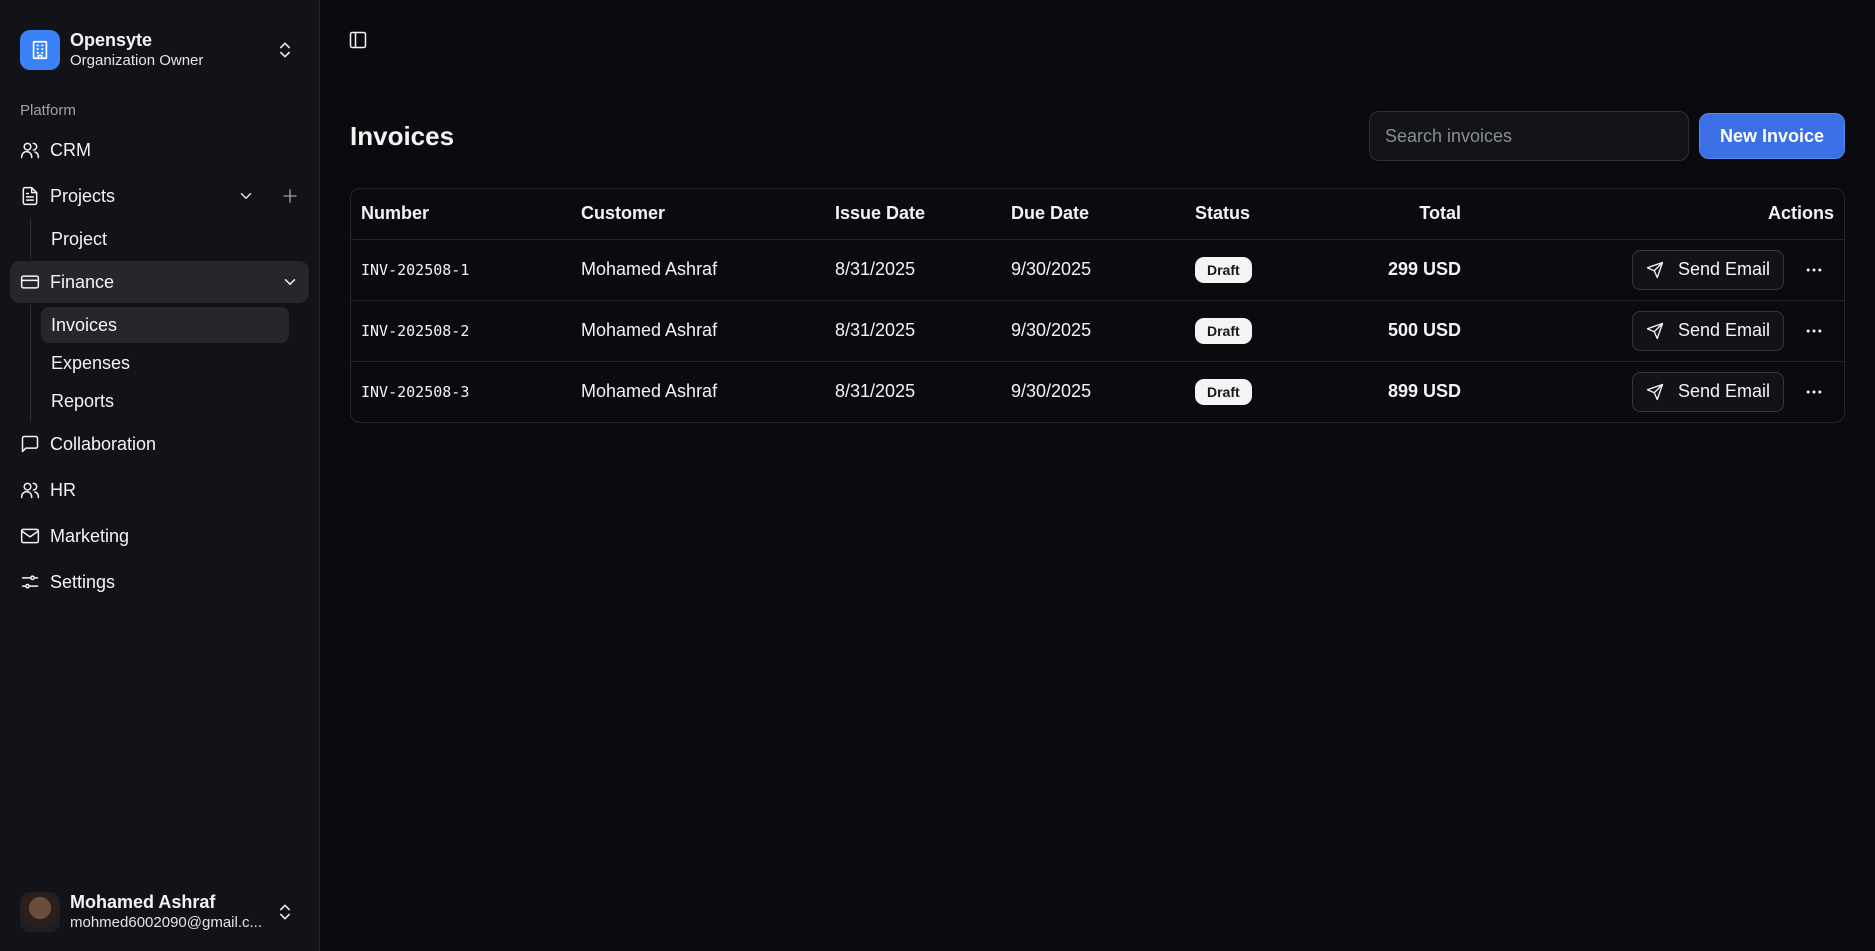 This screenshot has width=1875, height=951. What do you see at coordinates (40, 50) in the screenshot?
I see `building-icon` at bounding box center [40, 50].